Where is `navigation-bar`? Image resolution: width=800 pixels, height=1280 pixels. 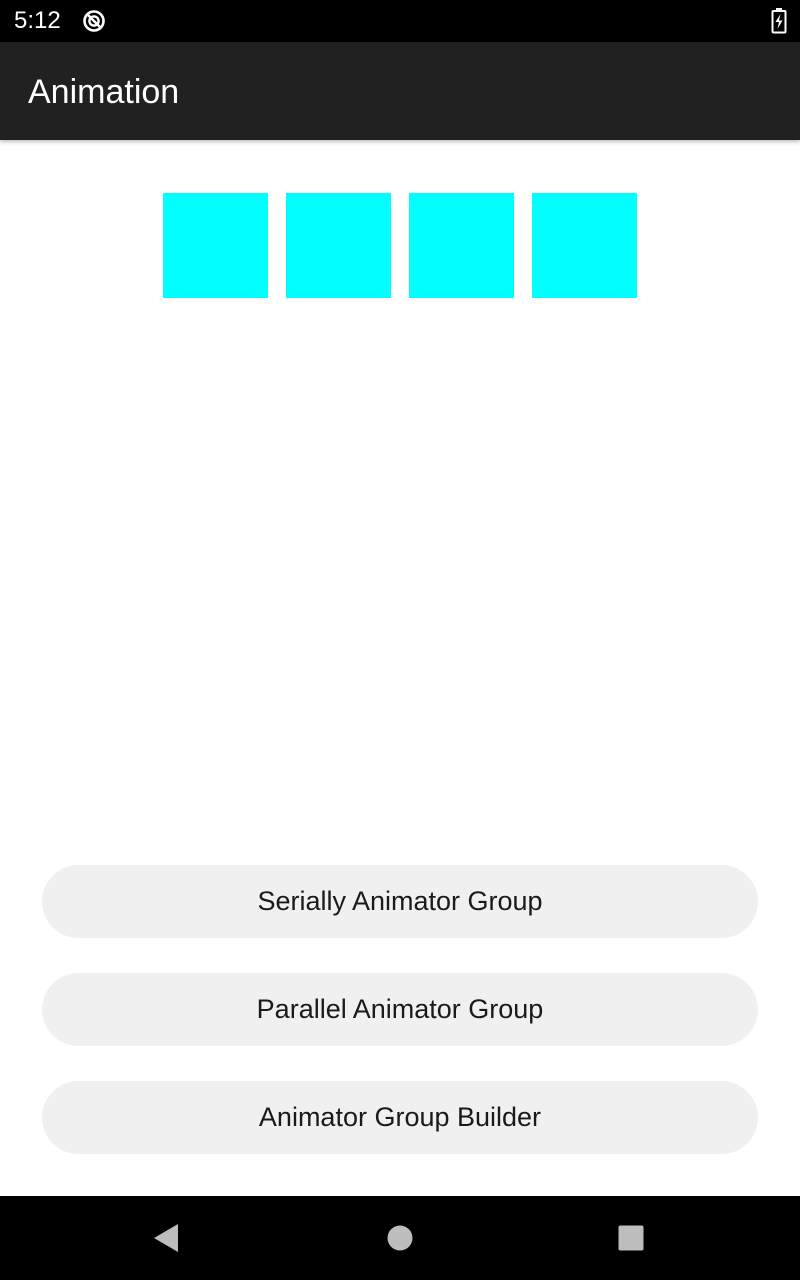
navigation-bar is located at coordinates (400, 1238).